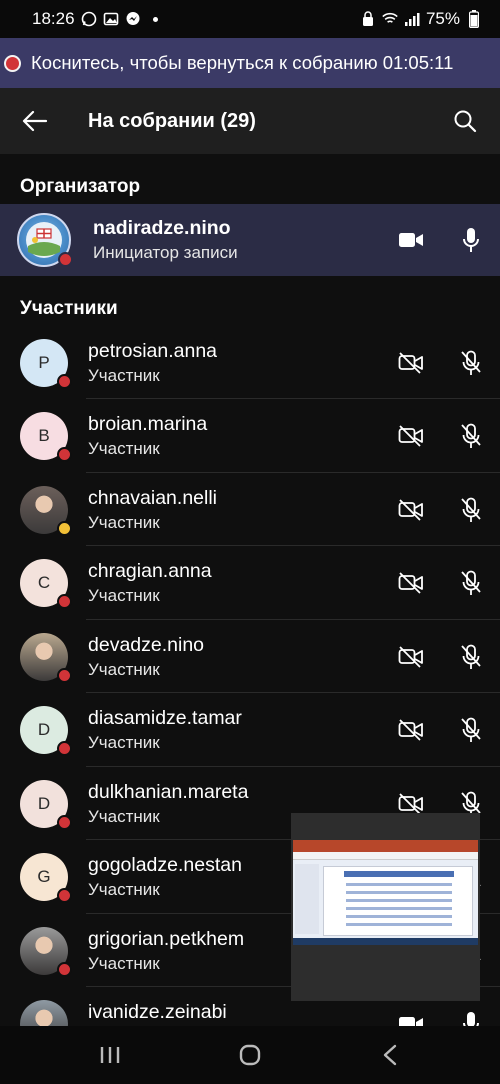 The image size is (500, 1084). I want to click on participant-row: chnavaian.nelli Участник, so click(250, 509).